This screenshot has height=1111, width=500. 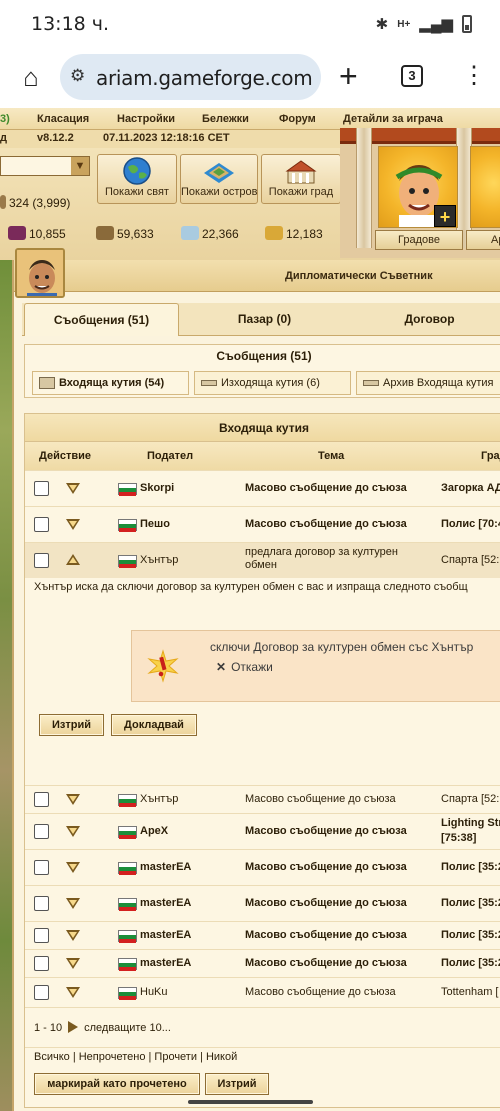 I want to click on city: Lighting Str, so click(x=470, y=823).